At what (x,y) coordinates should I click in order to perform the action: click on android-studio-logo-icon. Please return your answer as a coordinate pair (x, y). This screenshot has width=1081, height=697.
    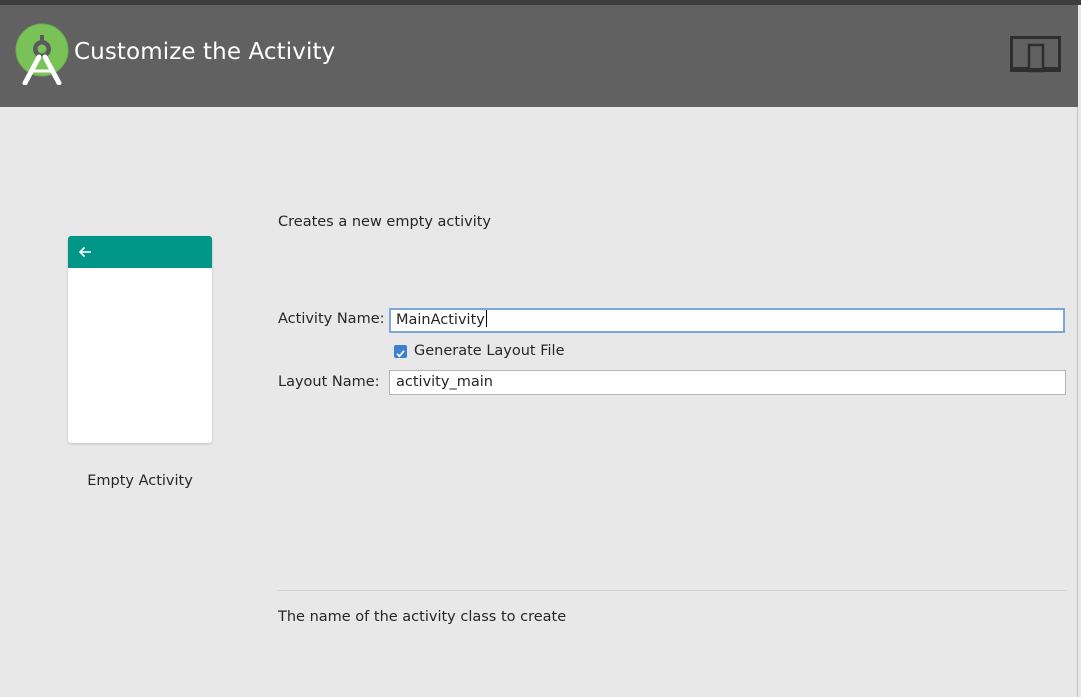
    Looking at the image, I should click on (42, 54).